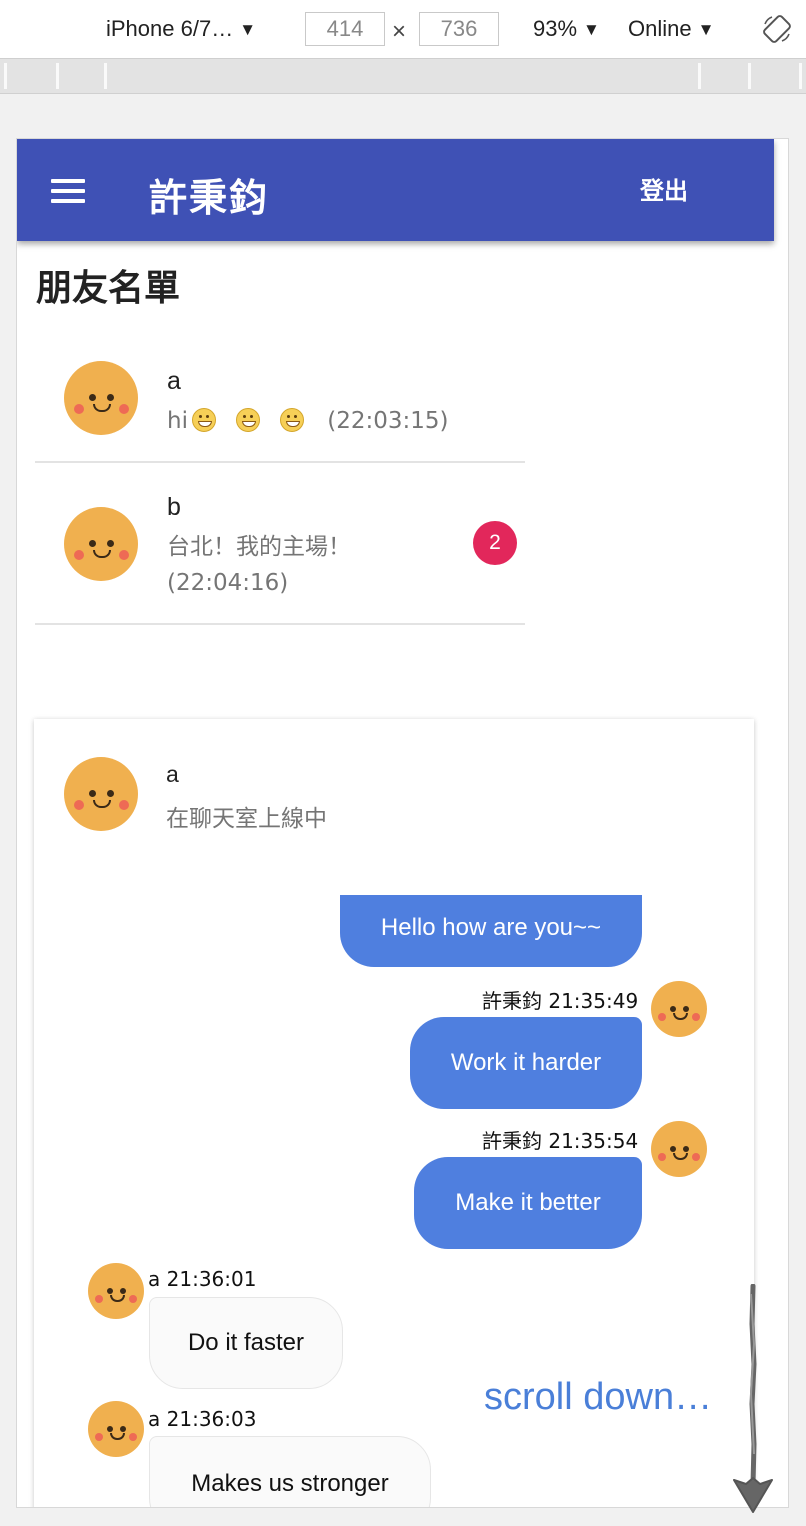 Image resolution: width=806 pixels, height=1526 pixels. What do you see at coordinates (248, 29) in the screenshot?
I see `device-dropdown-icon: ▼` at bounding box center [248, 29].